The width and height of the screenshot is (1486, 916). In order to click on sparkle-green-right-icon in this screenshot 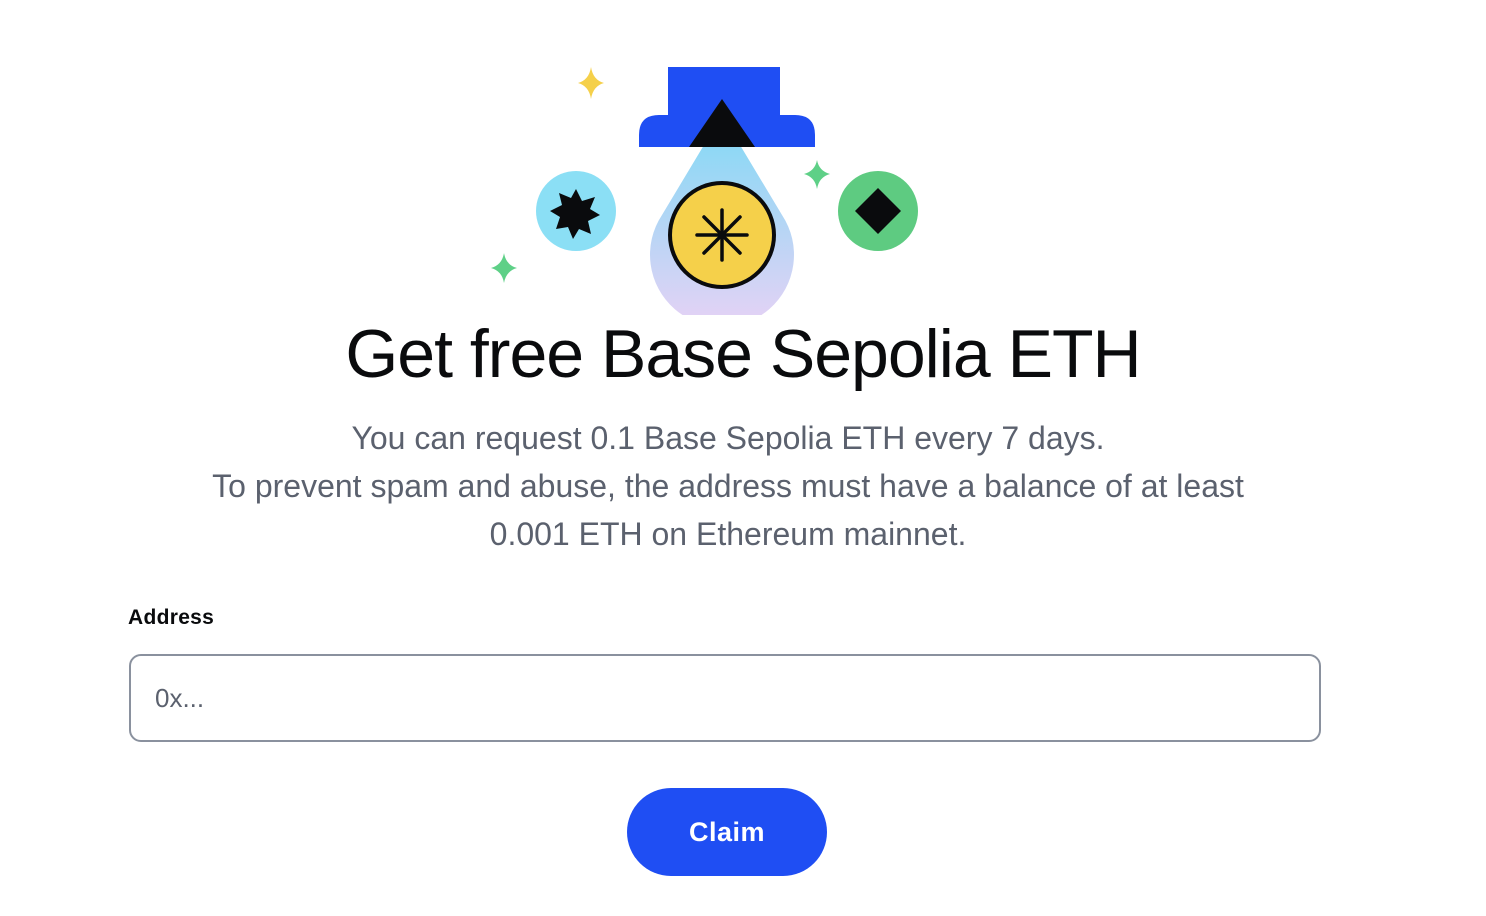, I will do `click(817, 174)`.